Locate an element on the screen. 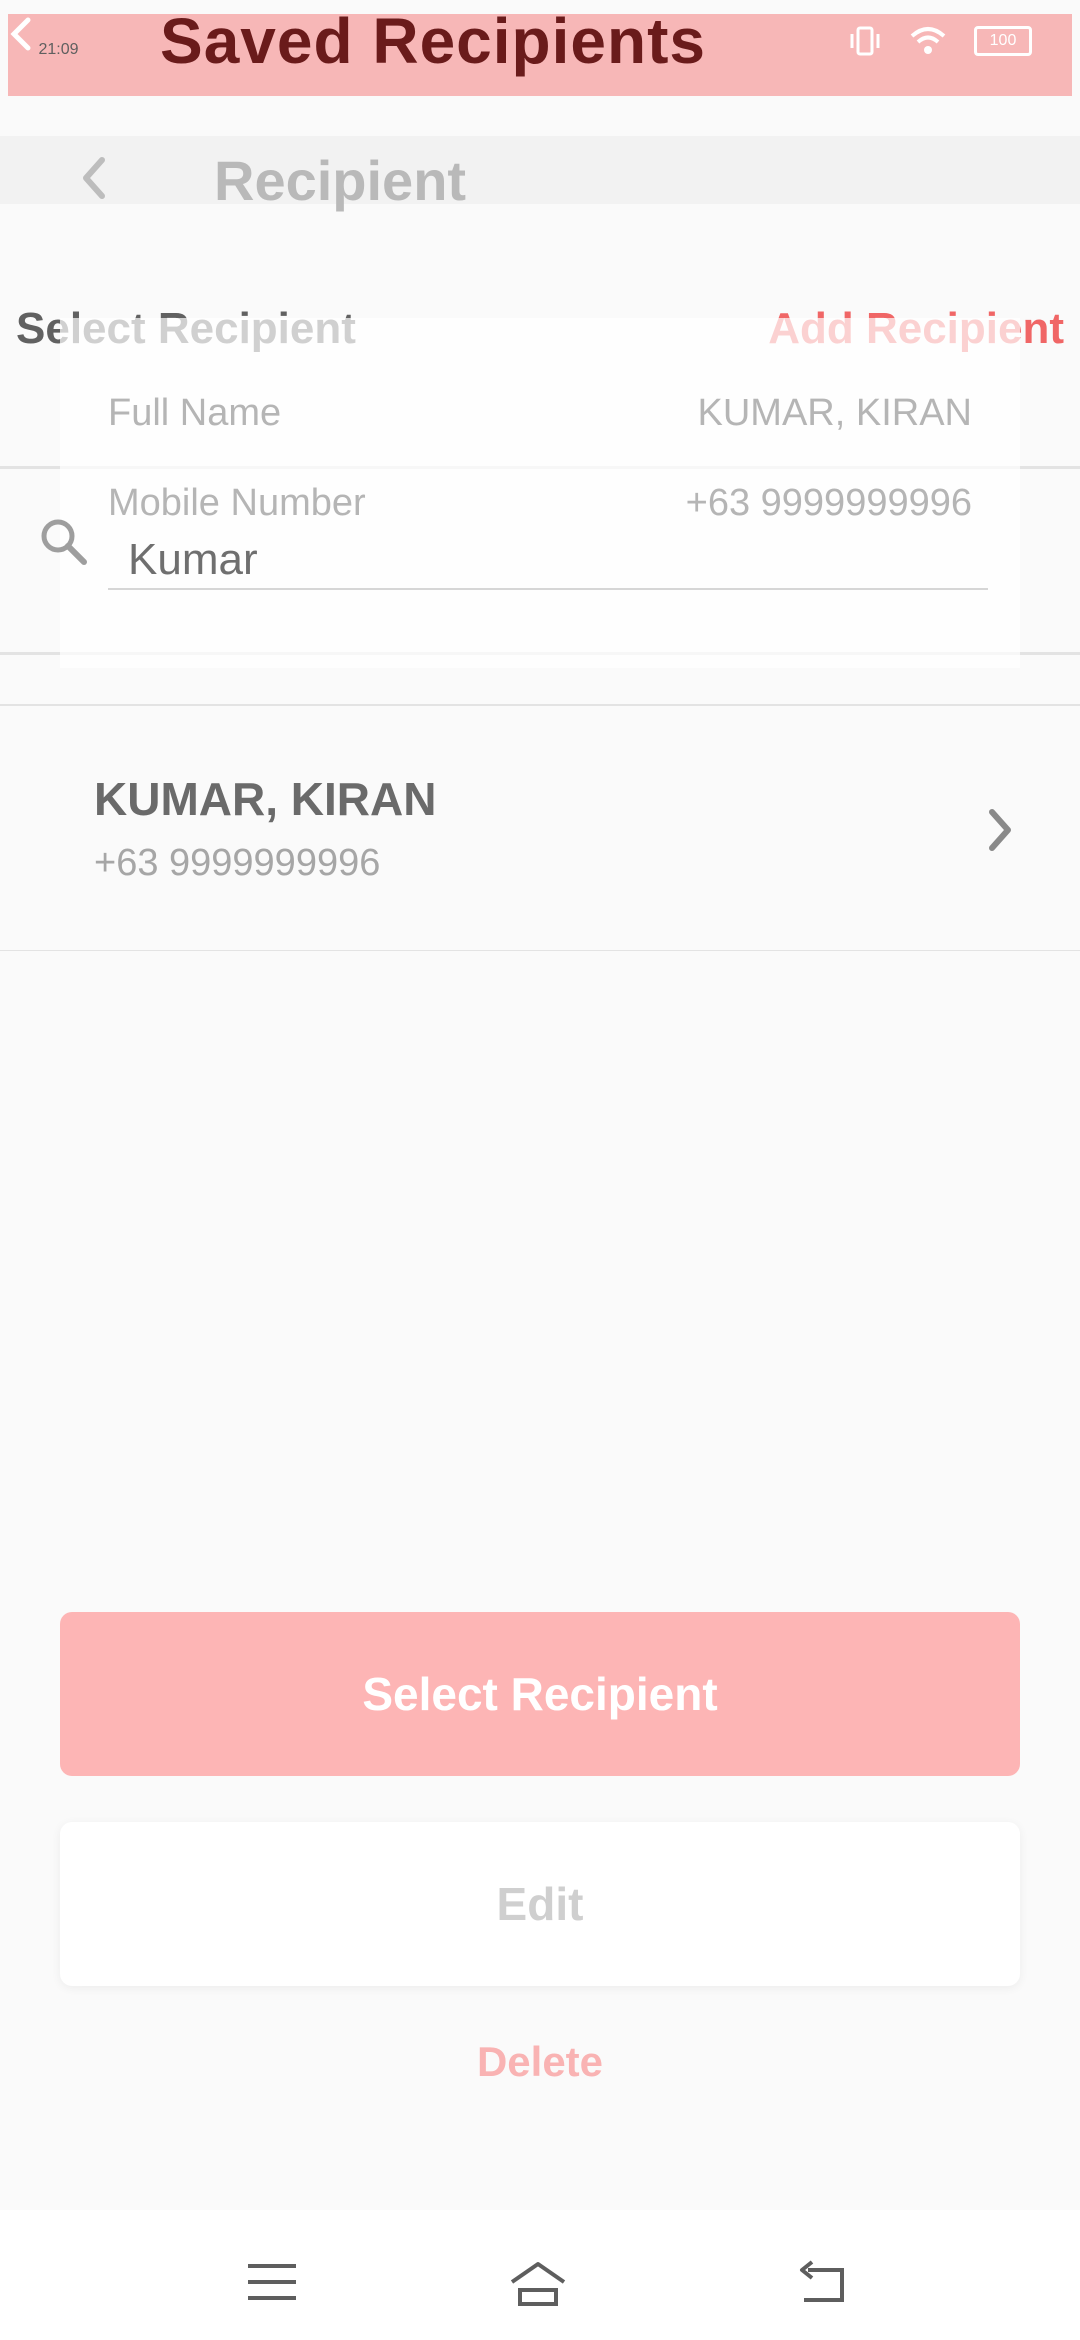  list-item is located at coordinates (540, 828).